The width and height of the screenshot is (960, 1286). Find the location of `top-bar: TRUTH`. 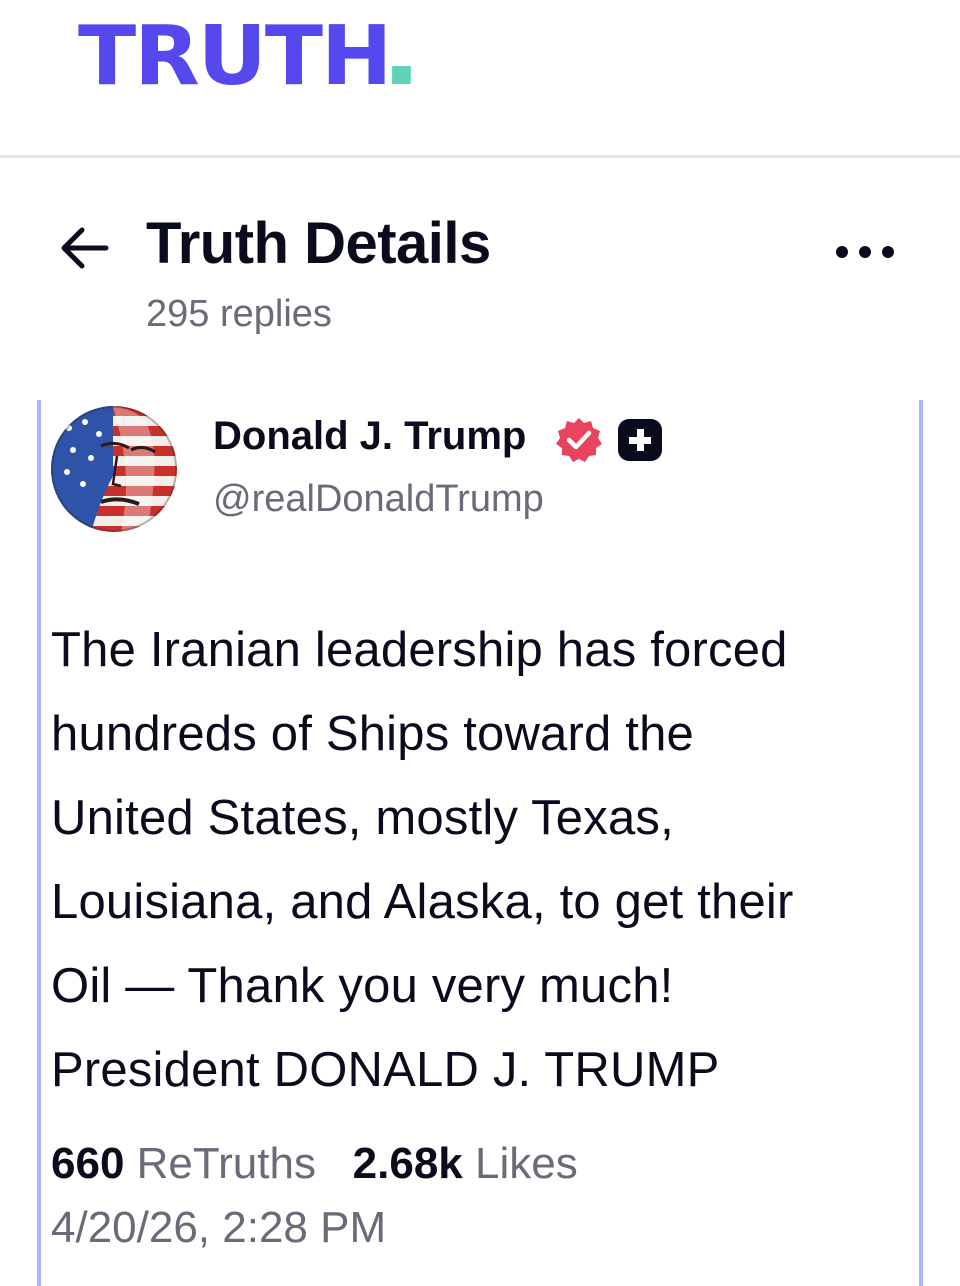

top-bar: TRUTH is located at coordinates (480, 79).